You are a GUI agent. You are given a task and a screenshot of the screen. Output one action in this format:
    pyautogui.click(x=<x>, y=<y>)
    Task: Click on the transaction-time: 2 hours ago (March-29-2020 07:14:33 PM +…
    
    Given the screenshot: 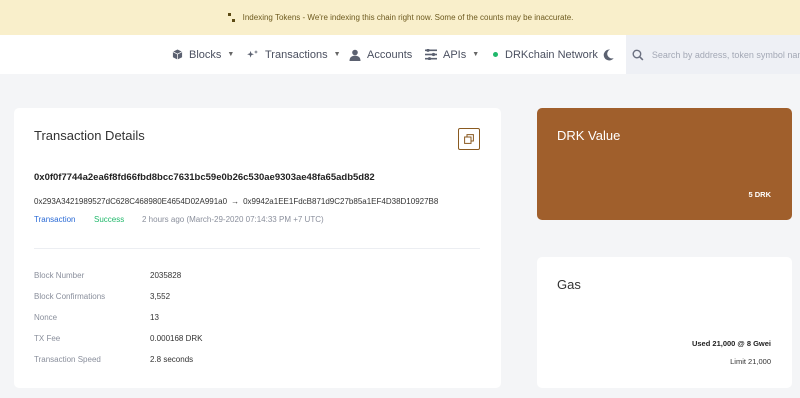 What is the action you would take?
    pyautogui.click(x=233, y=219)
    